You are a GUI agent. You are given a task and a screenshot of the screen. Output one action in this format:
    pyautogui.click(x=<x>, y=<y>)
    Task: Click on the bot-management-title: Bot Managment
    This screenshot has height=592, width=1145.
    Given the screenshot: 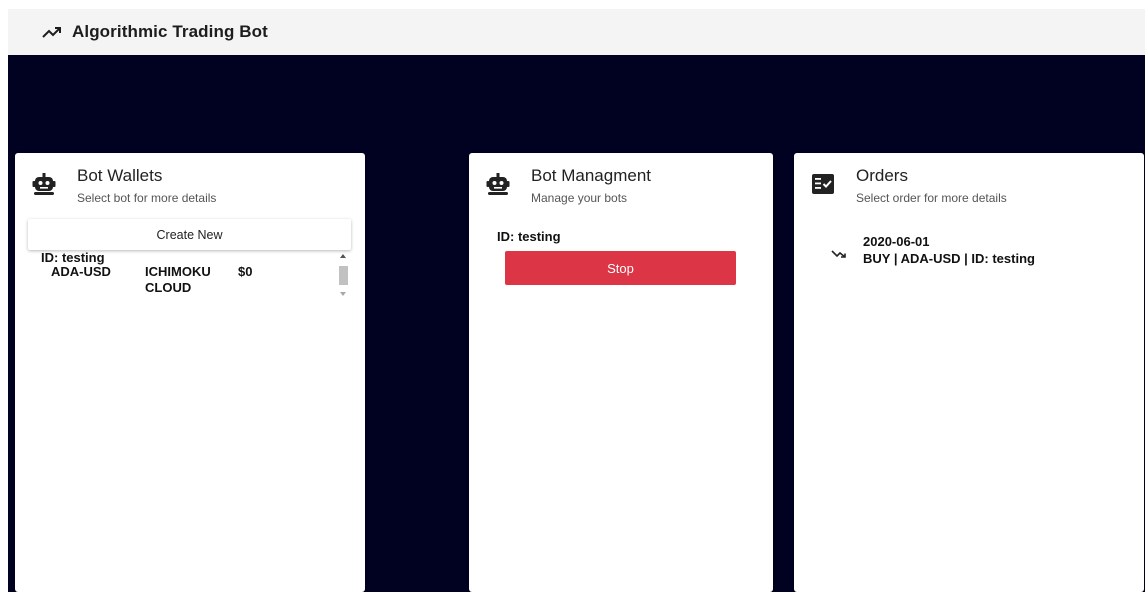 What is the action you would take?
    pyautogui.click(x=591, y=175)
    